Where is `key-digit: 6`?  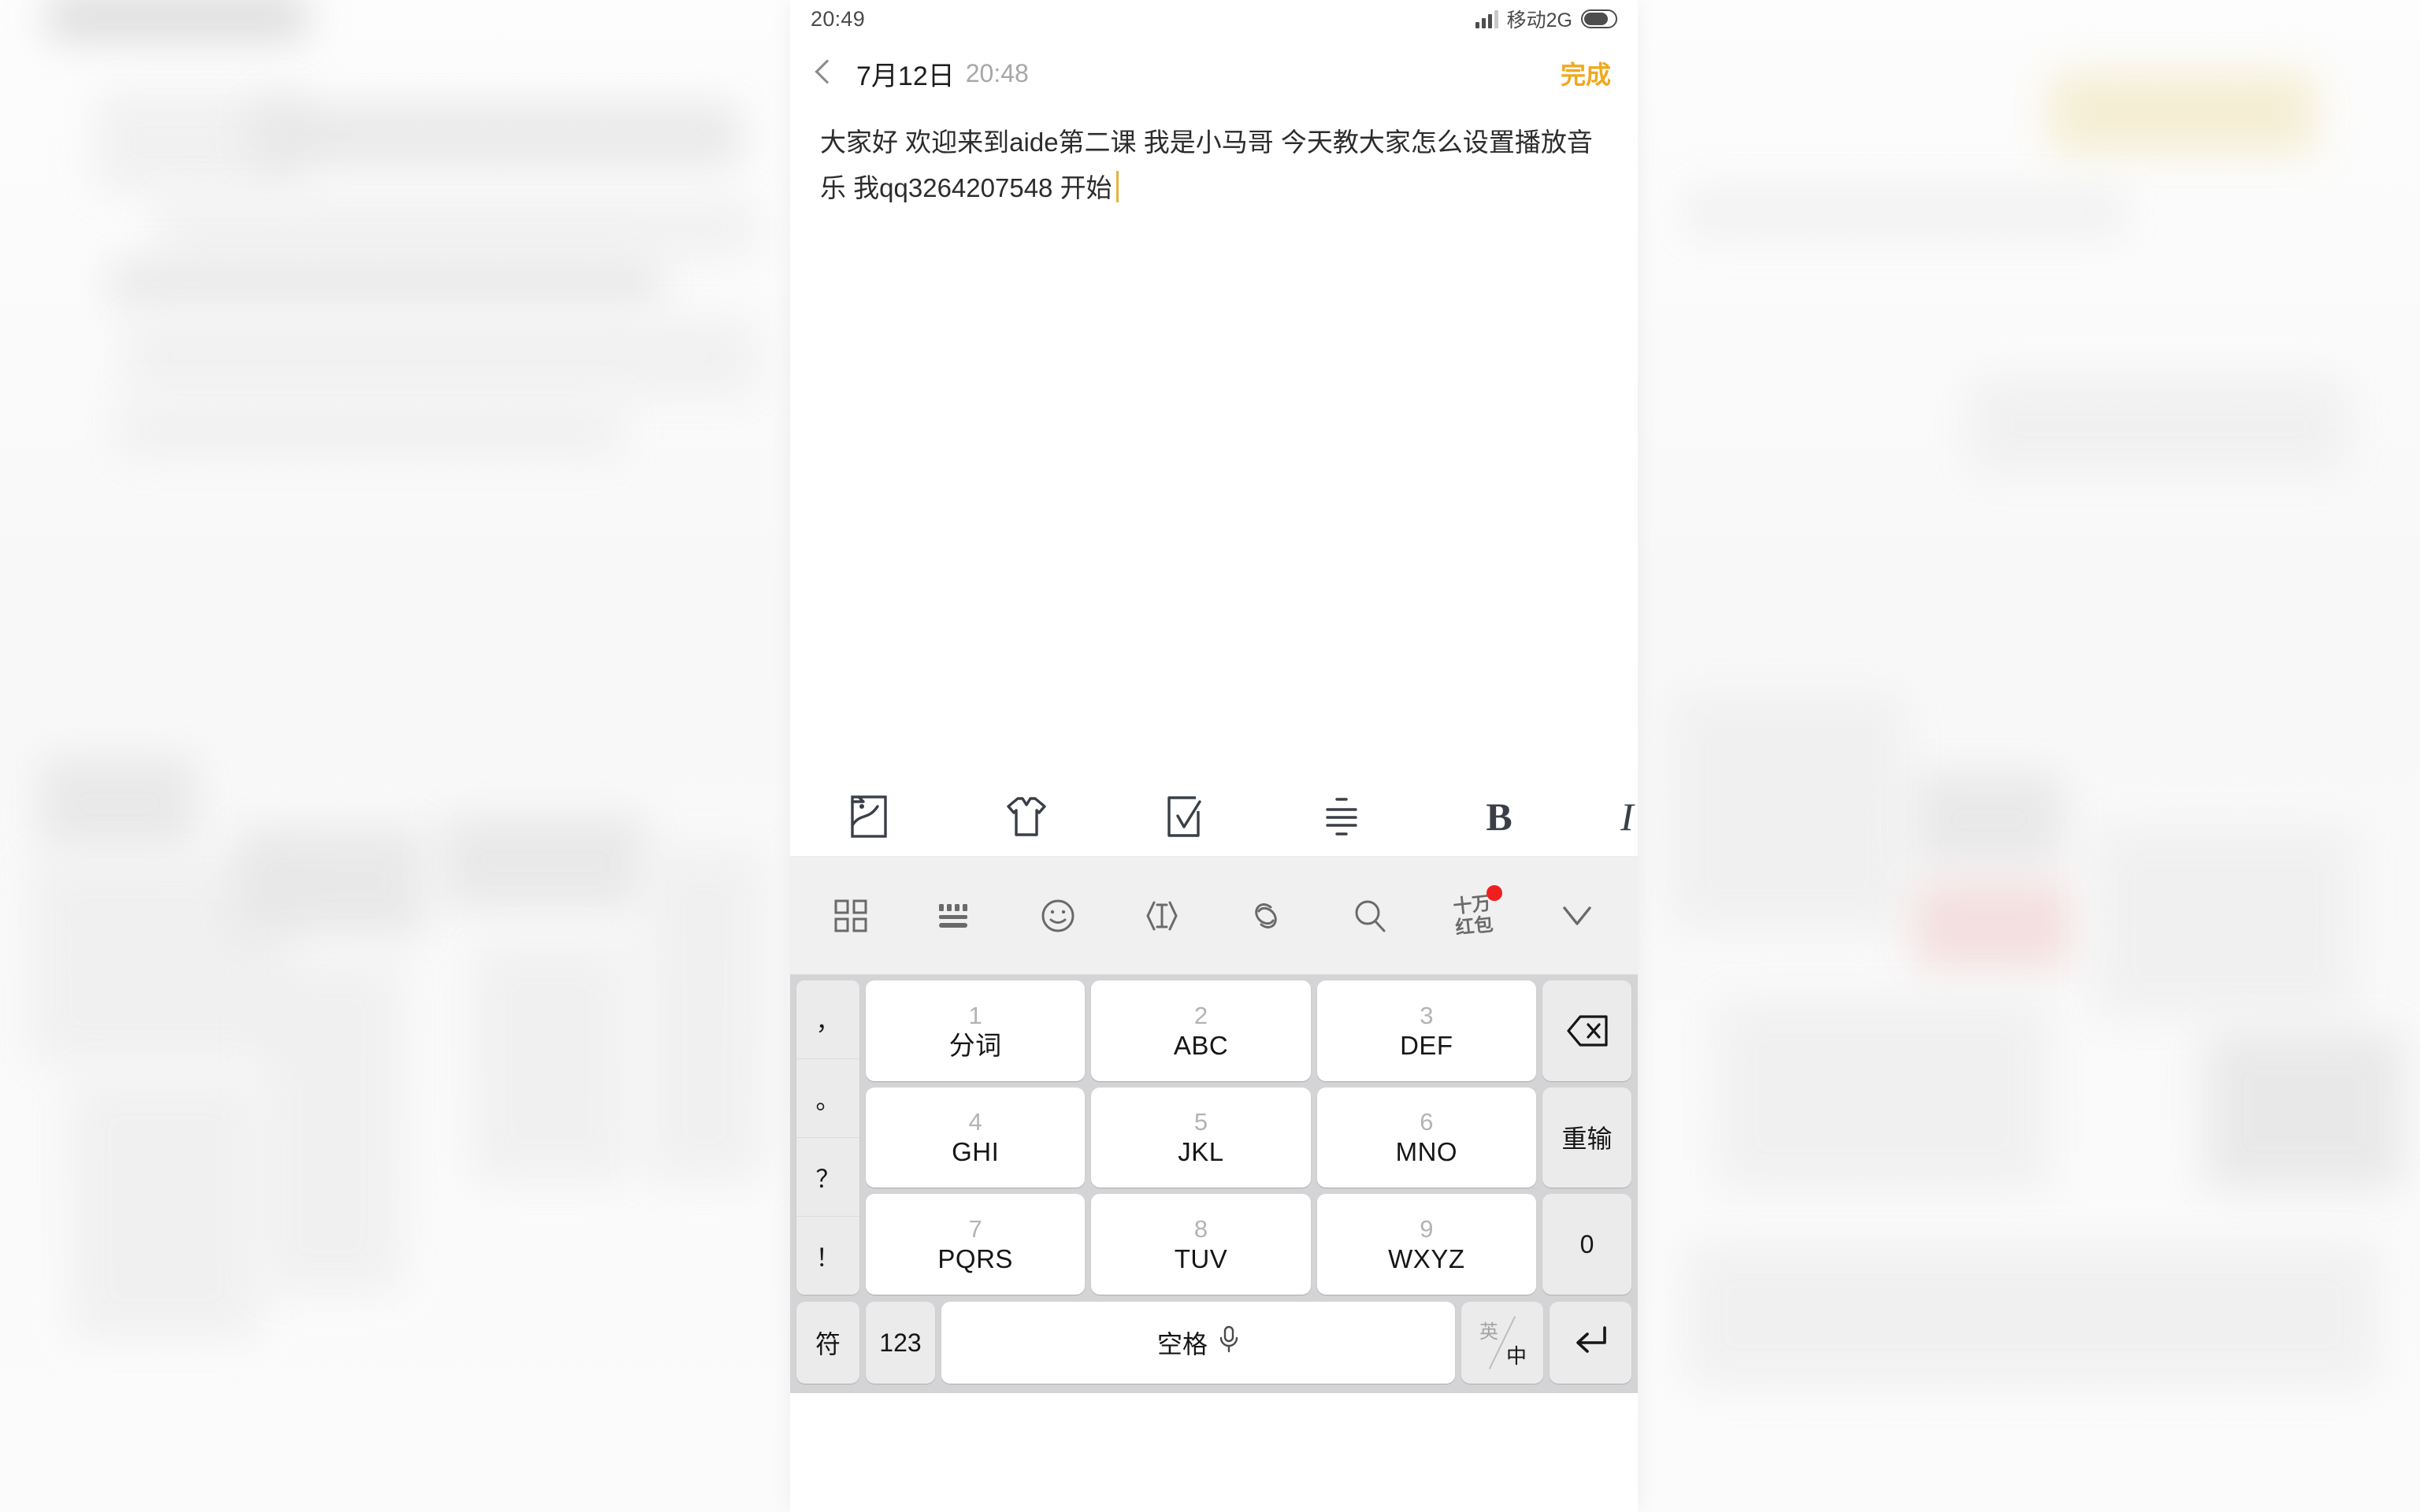 key-digit: 6 is located at coordinates (1427, 1122).